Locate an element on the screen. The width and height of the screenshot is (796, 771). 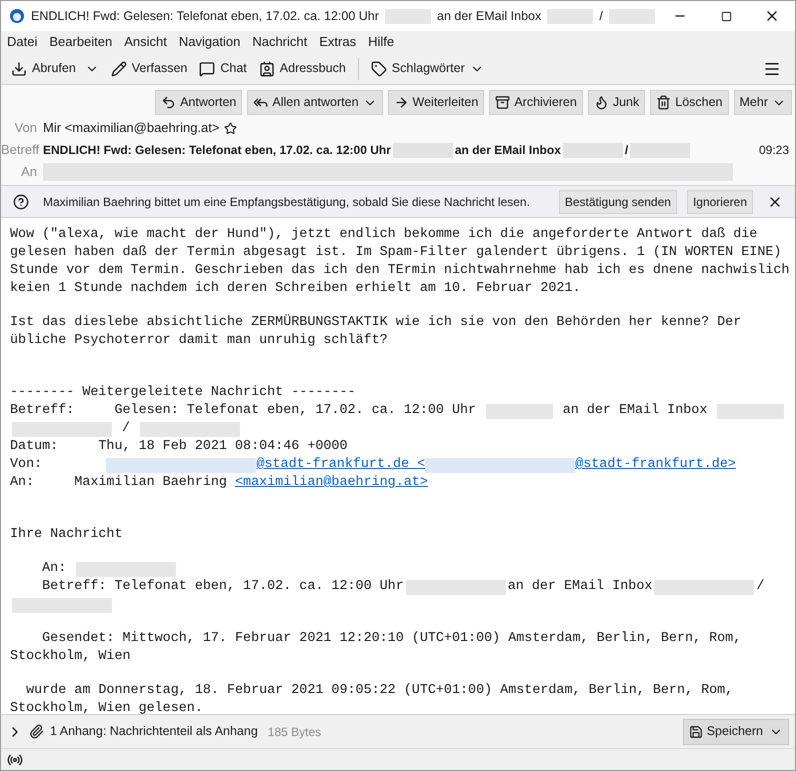
email-link: @stadt-frankfurt.de> is located at coordinates (655, 465).